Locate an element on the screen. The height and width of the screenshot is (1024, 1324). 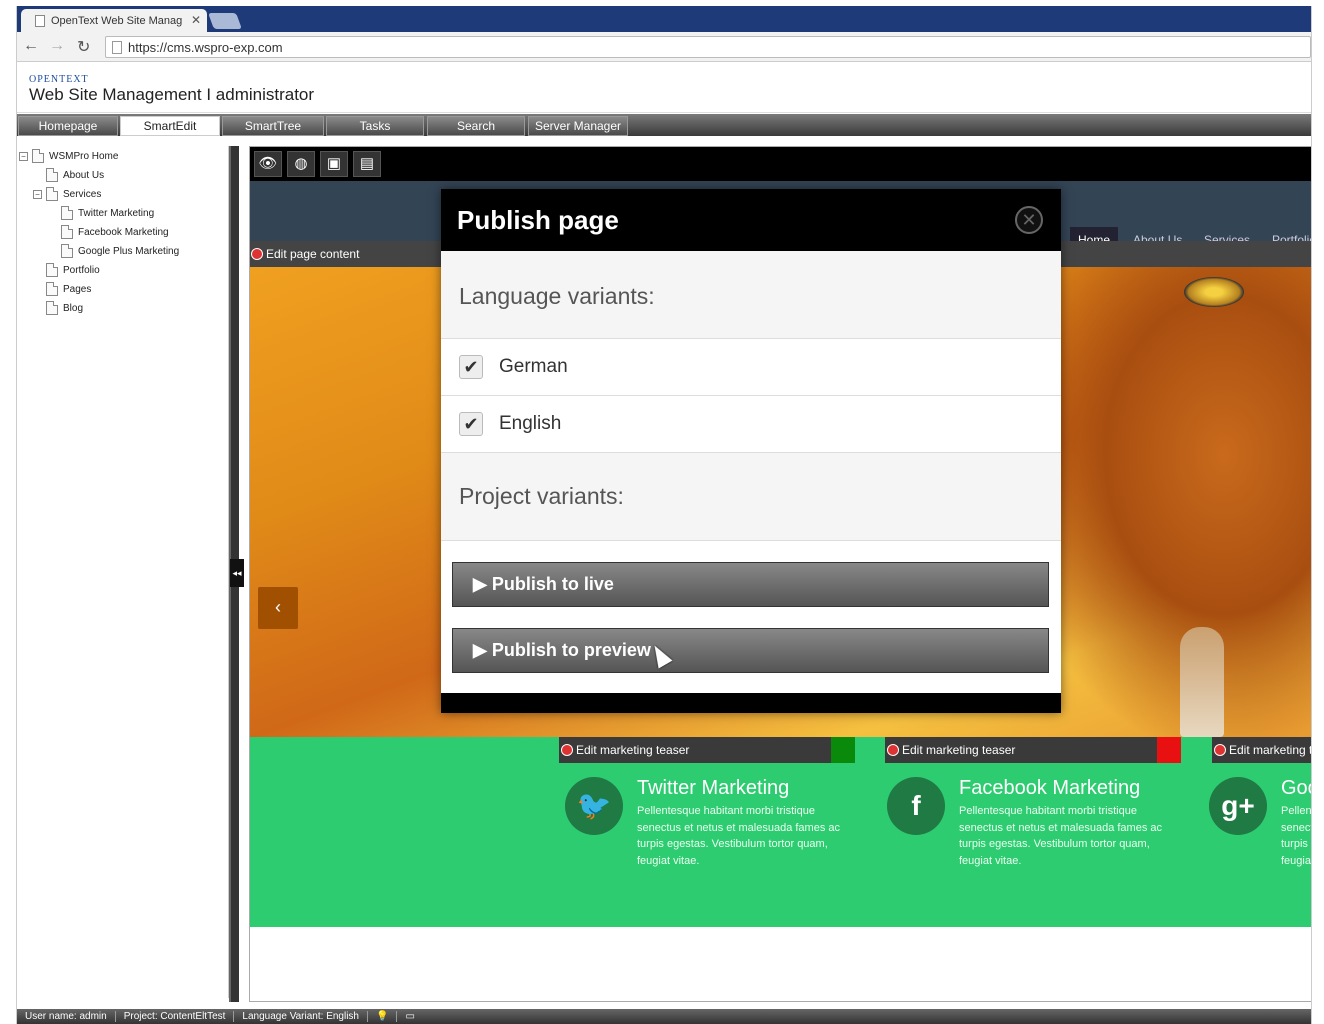
project-variants-heading: Project variants: is located at coordinates (541, 496).